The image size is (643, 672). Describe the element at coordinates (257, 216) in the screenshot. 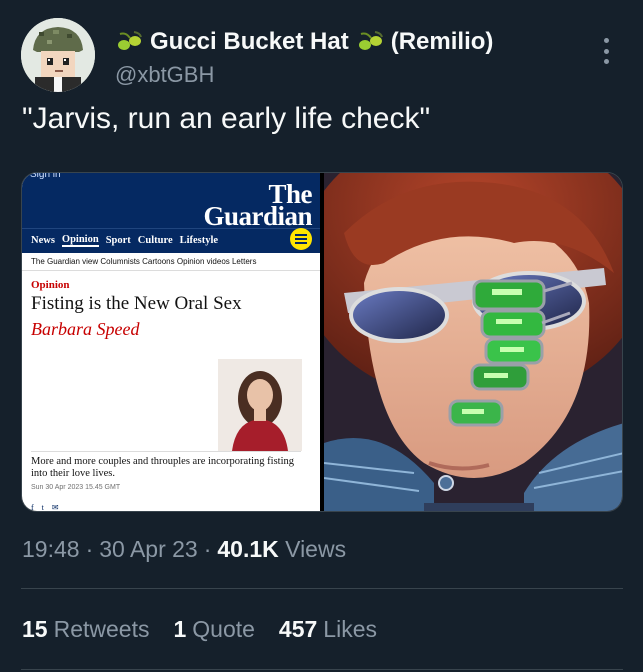

I see `guardian-logo-line2: Guardian` at that location.